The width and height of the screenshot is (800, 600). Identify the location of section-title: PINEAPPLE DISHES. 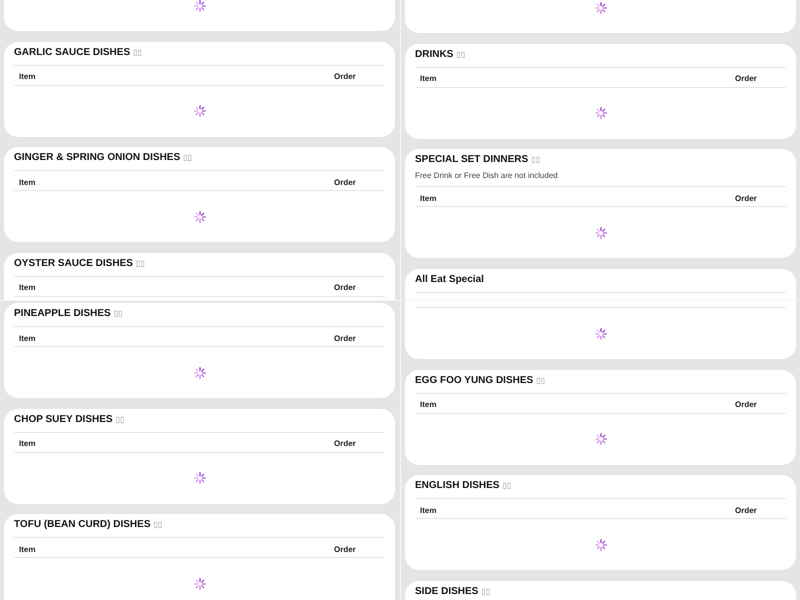
(62, 314).